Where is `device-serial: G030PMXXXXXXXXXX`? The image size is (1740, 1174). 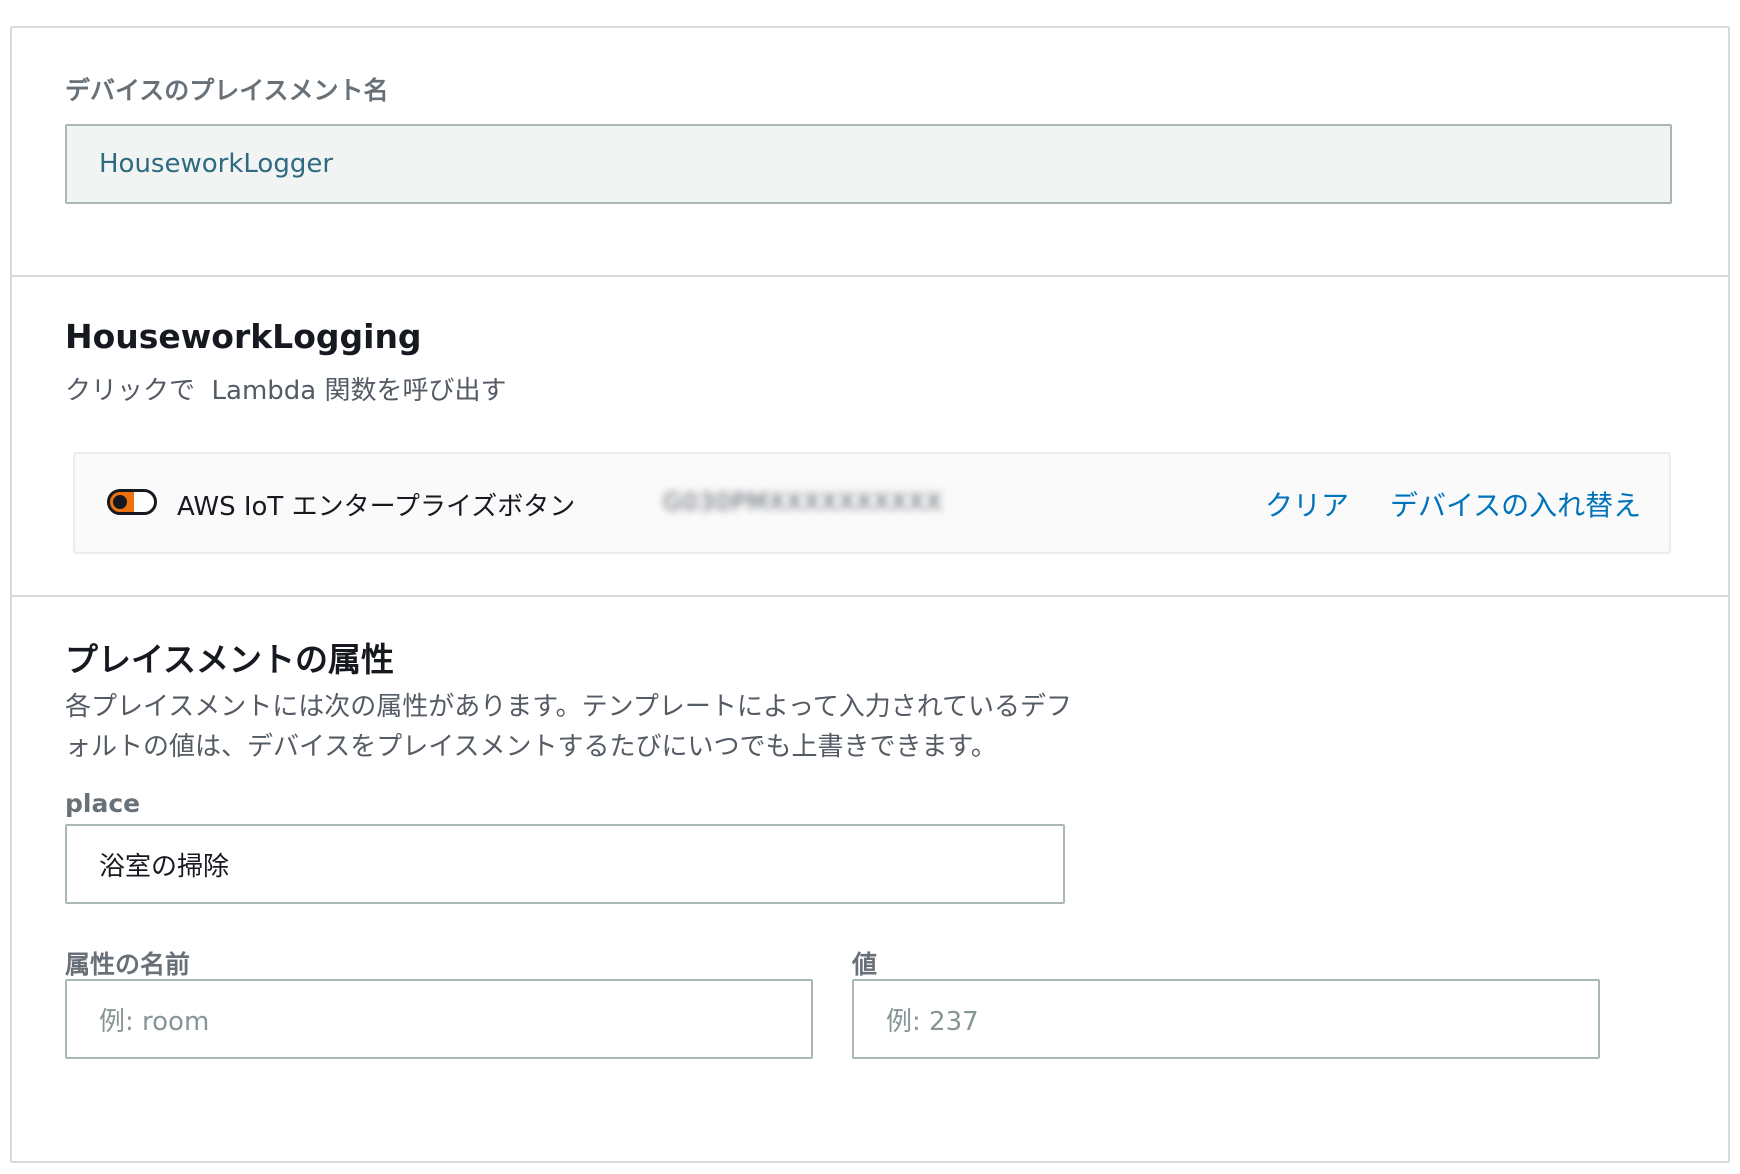 device-serial: G030PMXXXXXXXXXX is located at coordinates (803, 502).